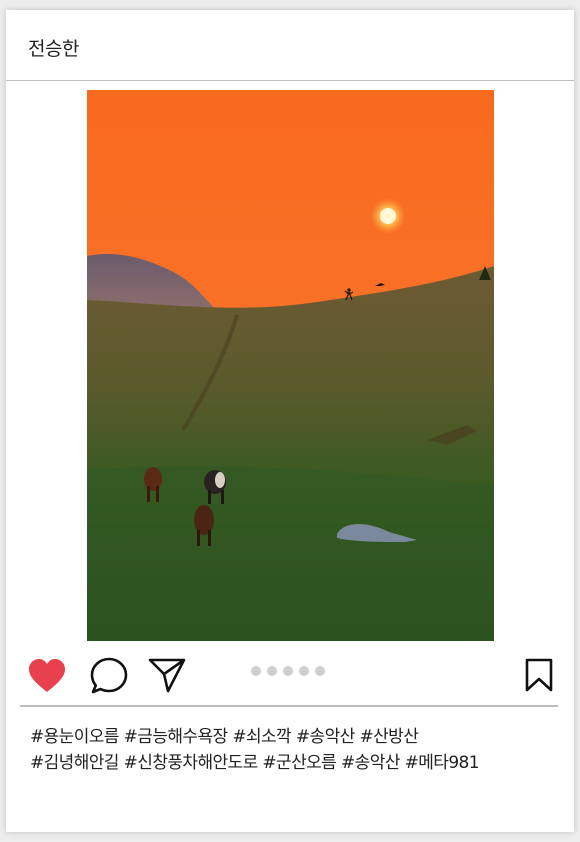  What do you see at coordinates (295, 737) in the screenshot?
I see `caption-line: #용눈이오름 #금능해수욕장 #쇠소깍 #송악산 #산방산` at bounding box center [295, 737].